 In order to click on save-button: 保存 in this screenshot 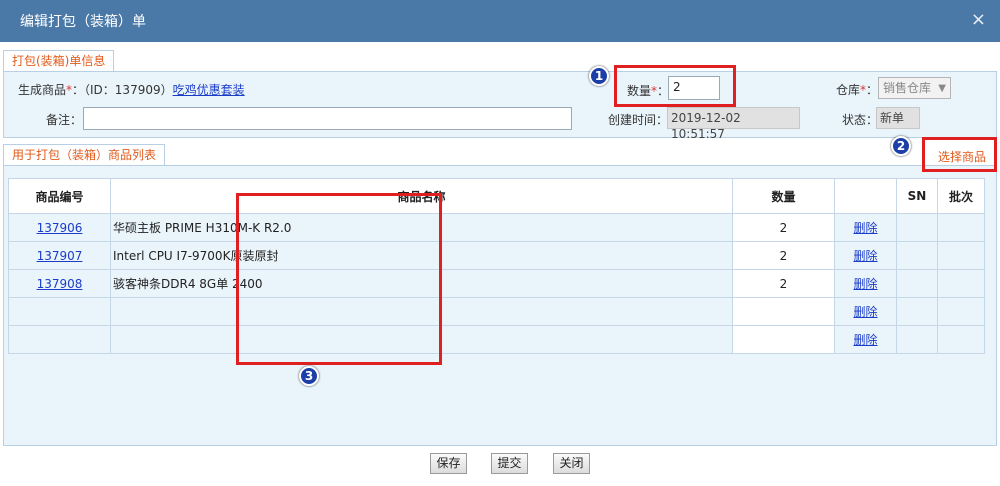, I will do `click(448, 463)`.